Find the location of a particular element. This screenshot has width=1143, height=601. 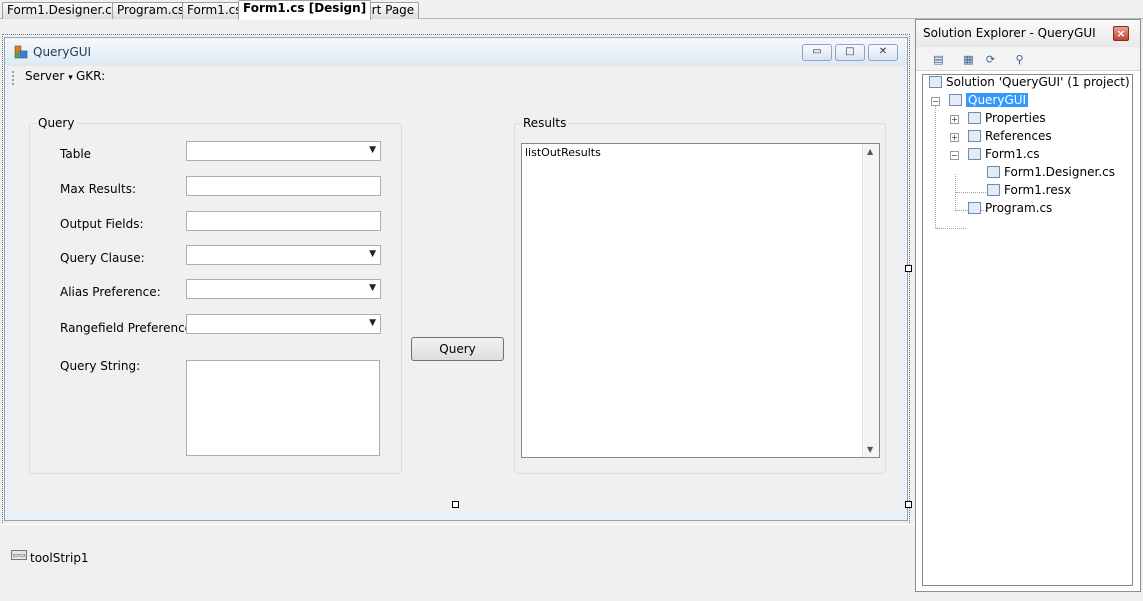

tree-node-form1-cs: Form1.cs is located at coordinates (1004, 155).